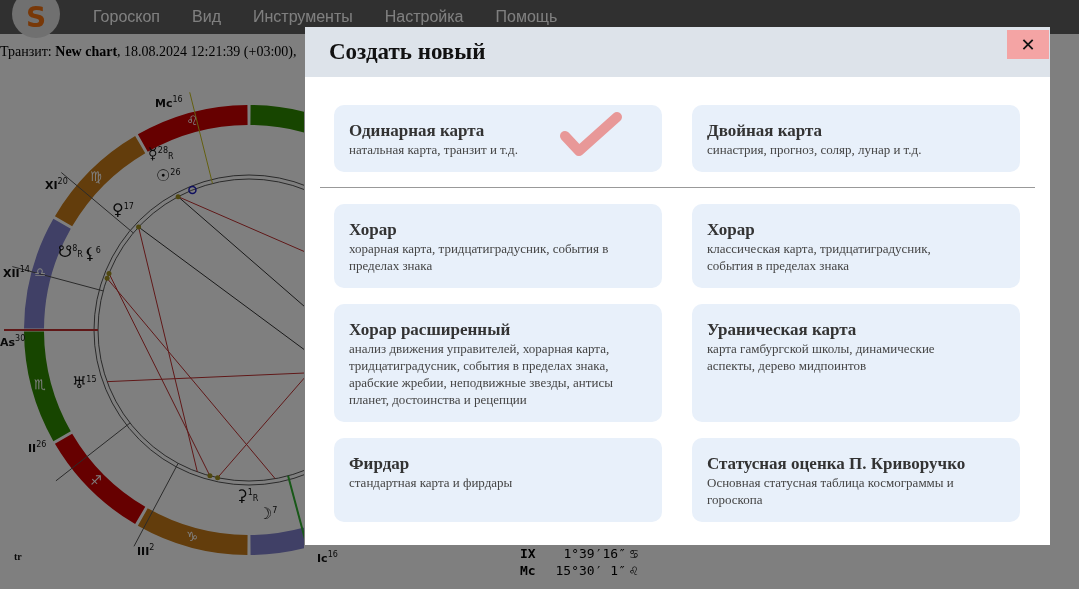  What do you see at coordinates (479, 257) in the screenshot?
I see `card-description: хорарная карта, тридцатиградусник, события в пределах знака` at bounding box center [479, 257].